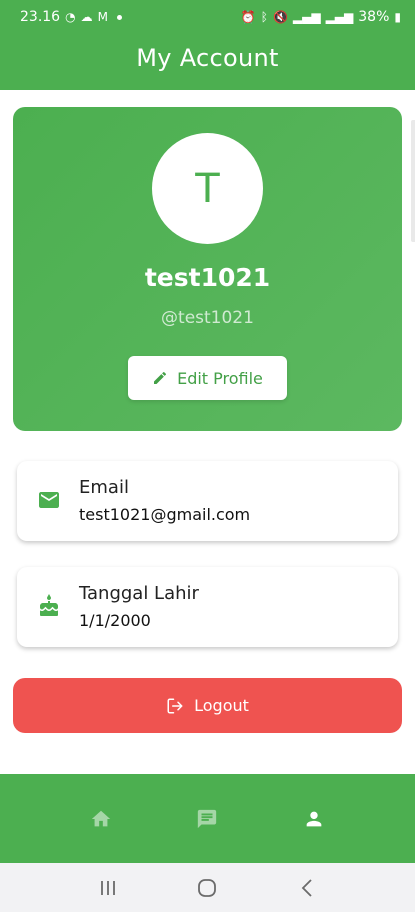 This screenshot has width=415, height=912. What do you see at coordinates (119, 17) in the screenshot?
I see `notification-dot-icon` at bounding box center [119, 17].